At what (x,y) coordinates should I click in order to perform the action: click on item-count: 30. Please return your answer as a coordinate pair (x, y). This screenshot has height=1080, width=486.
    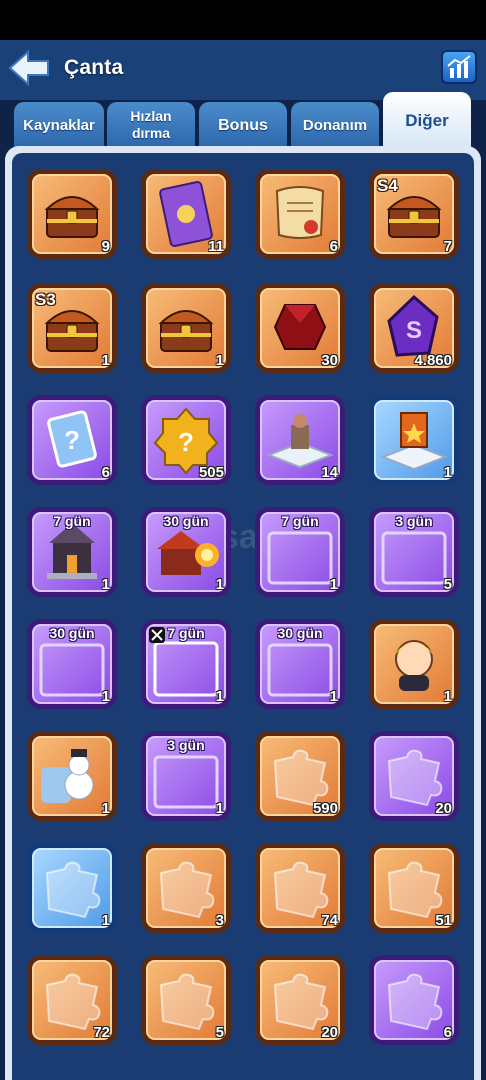
    Looking at the image, I should click on (329, 360).